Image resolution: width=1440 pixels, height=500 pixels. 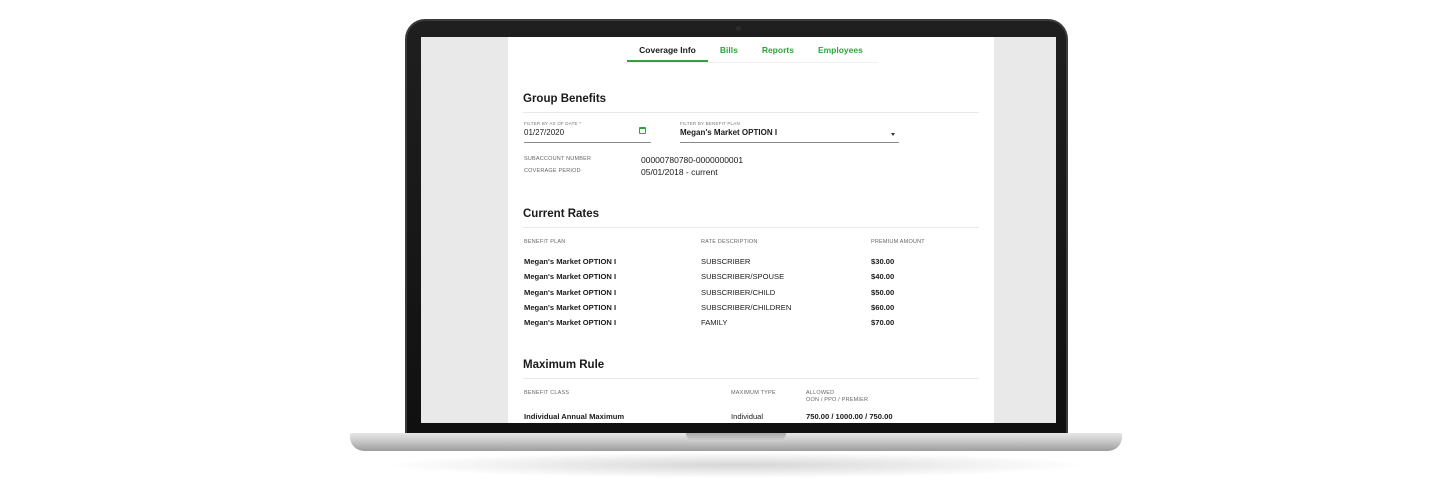 I want to click on col-benefit-class: BENEFIT CLASS, so click(x=547, y=393).